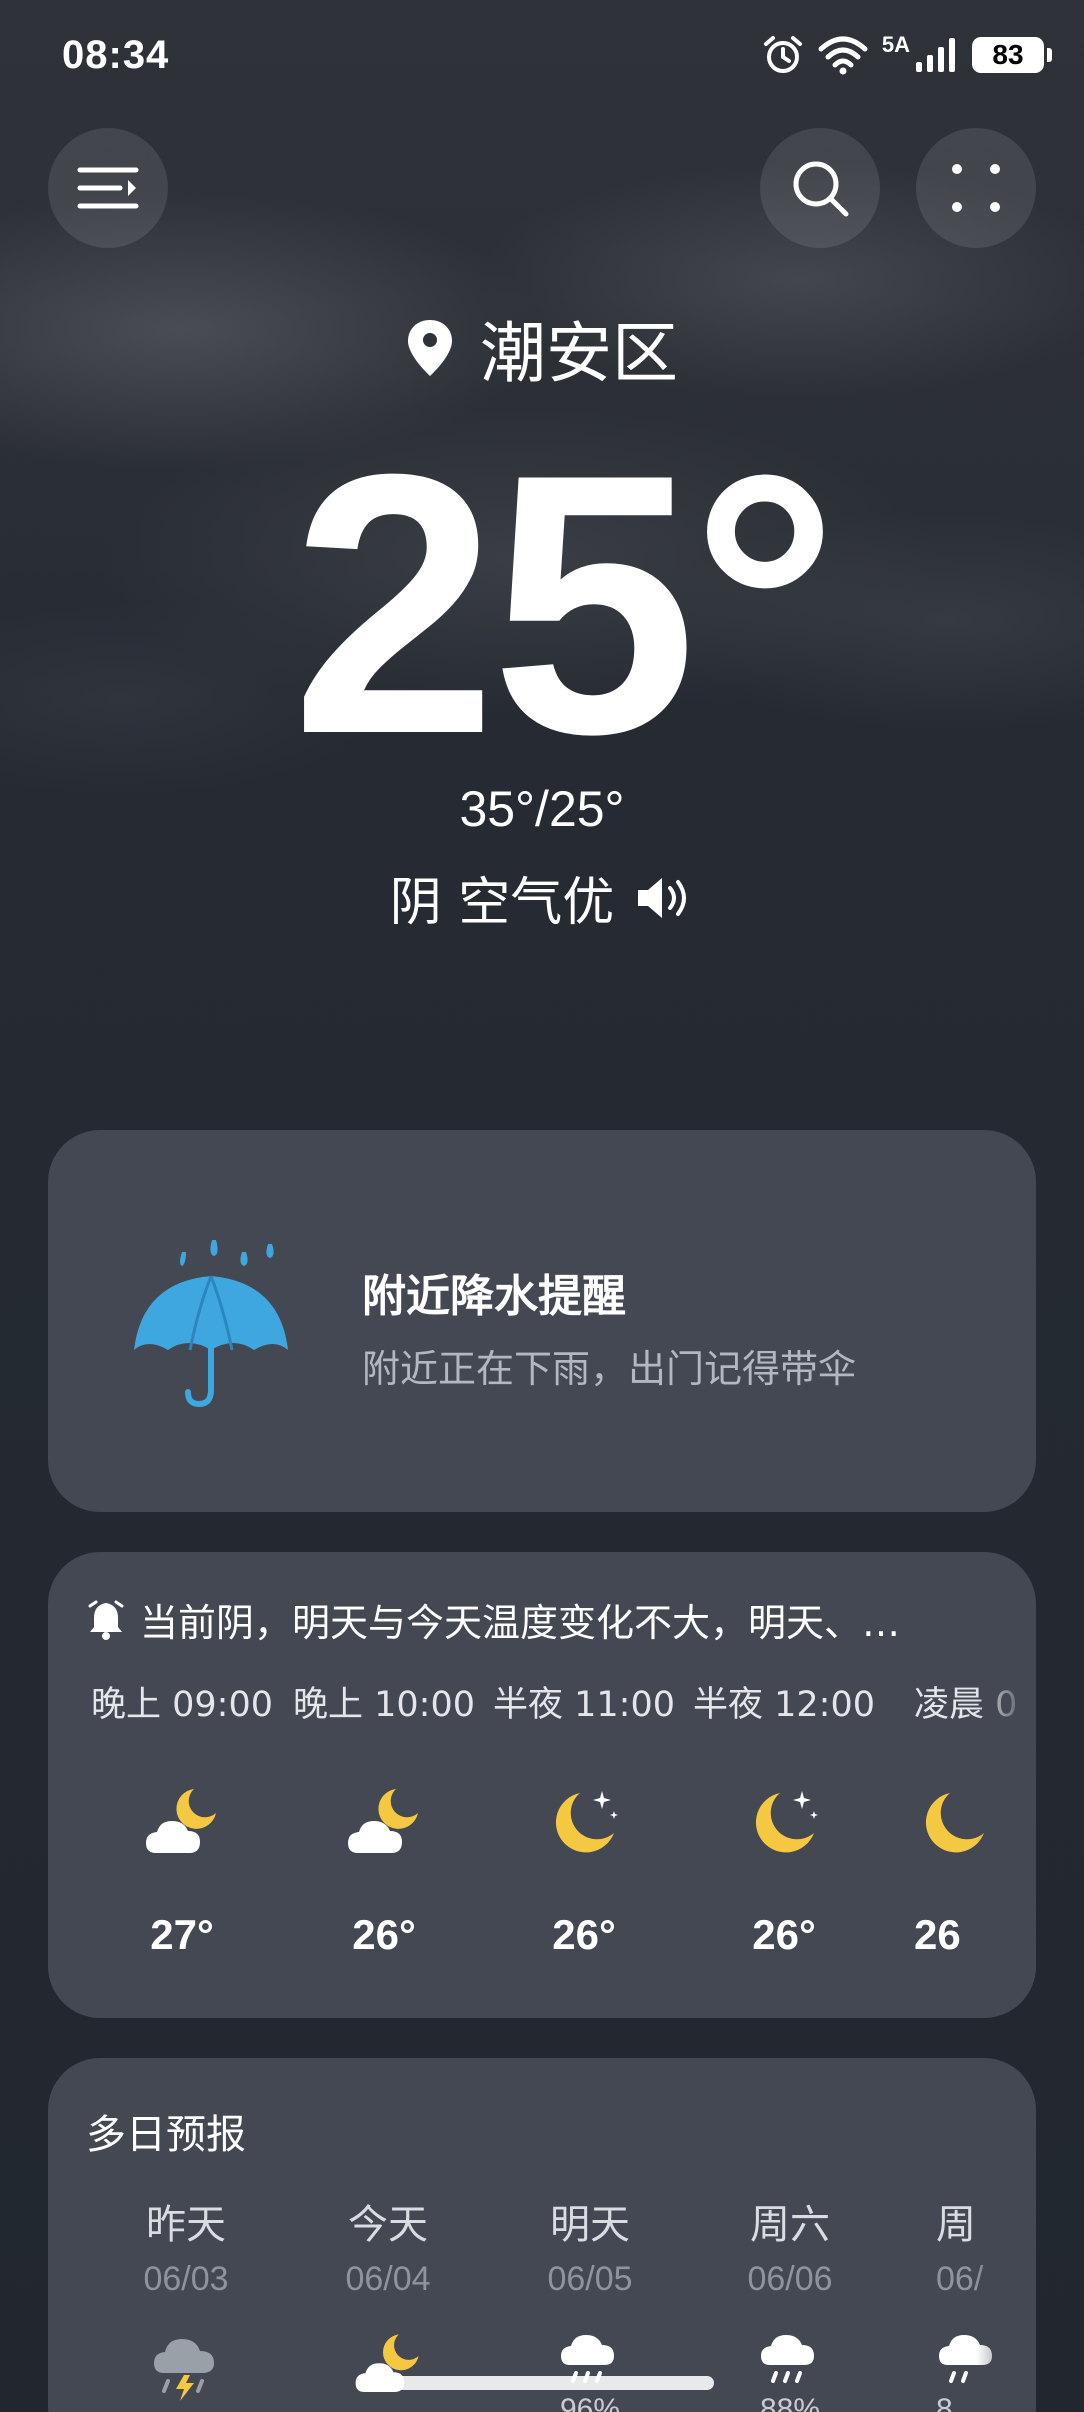 The image size is (1084, 2412). What do you see at coordinates (182, 1934) in the screenshot?
I see `hour-temp: 27°` at bounding box center [182, 1934].